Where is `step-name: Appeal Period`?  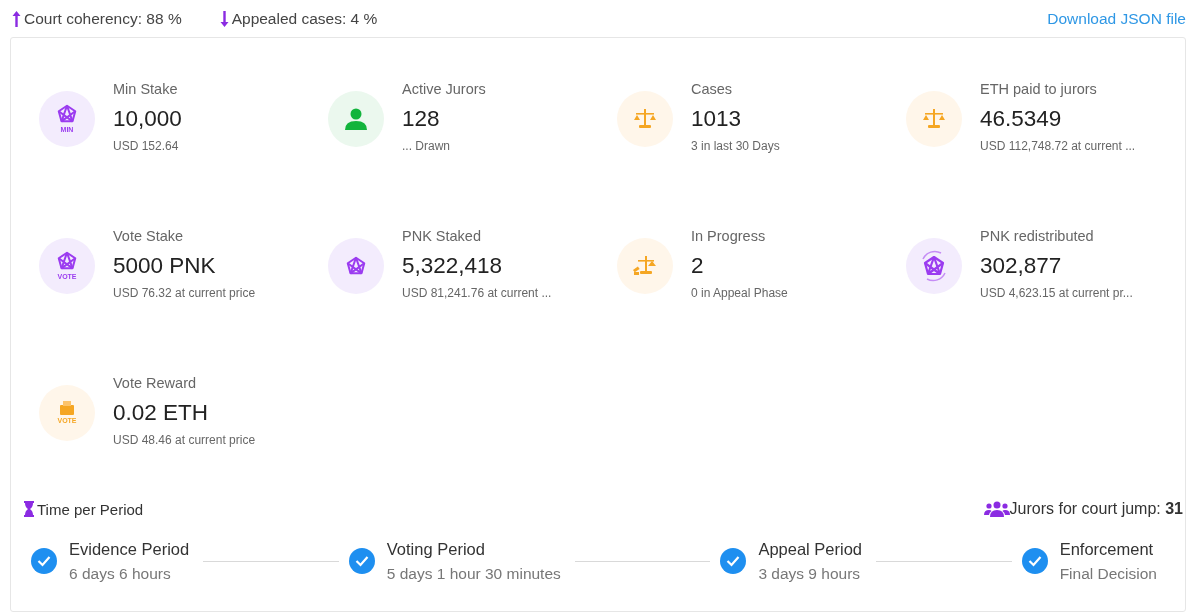
step-name: Appeal Period is located at coordinates (810, 549).